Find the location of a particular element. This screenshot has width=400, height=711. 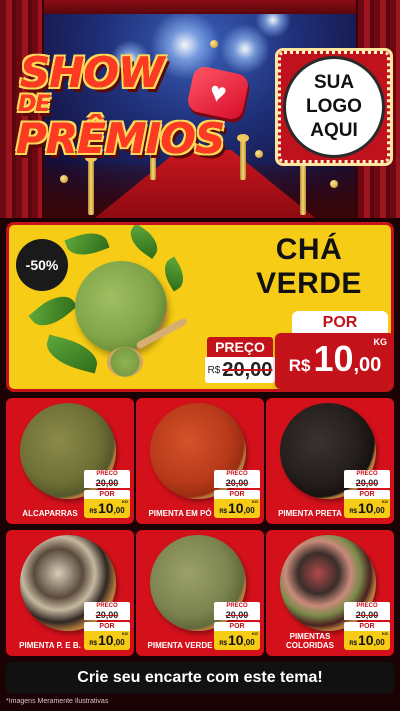

logo-text-line: LOGO is located at coordinates (334, 106).